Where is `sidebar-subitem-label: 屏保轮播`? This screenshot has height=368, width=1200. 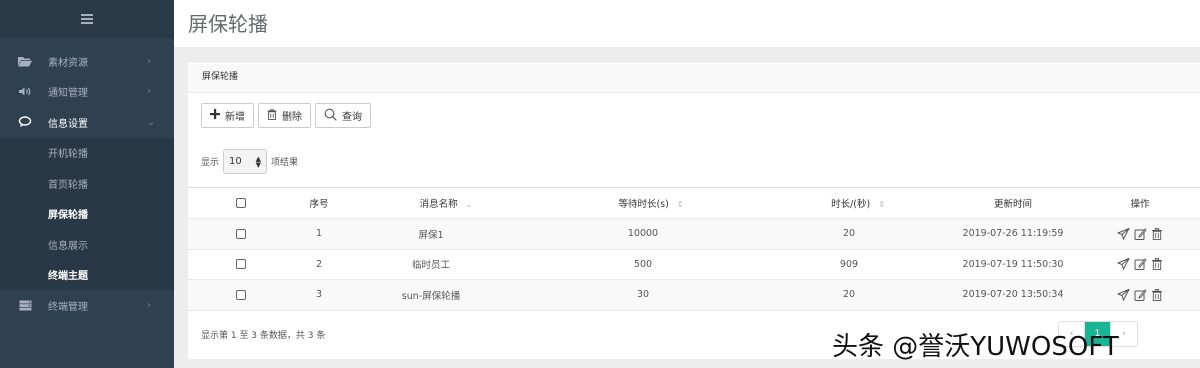
sidebar-subitem-label: 屏保轮播 is located at coordinates (68, 216).